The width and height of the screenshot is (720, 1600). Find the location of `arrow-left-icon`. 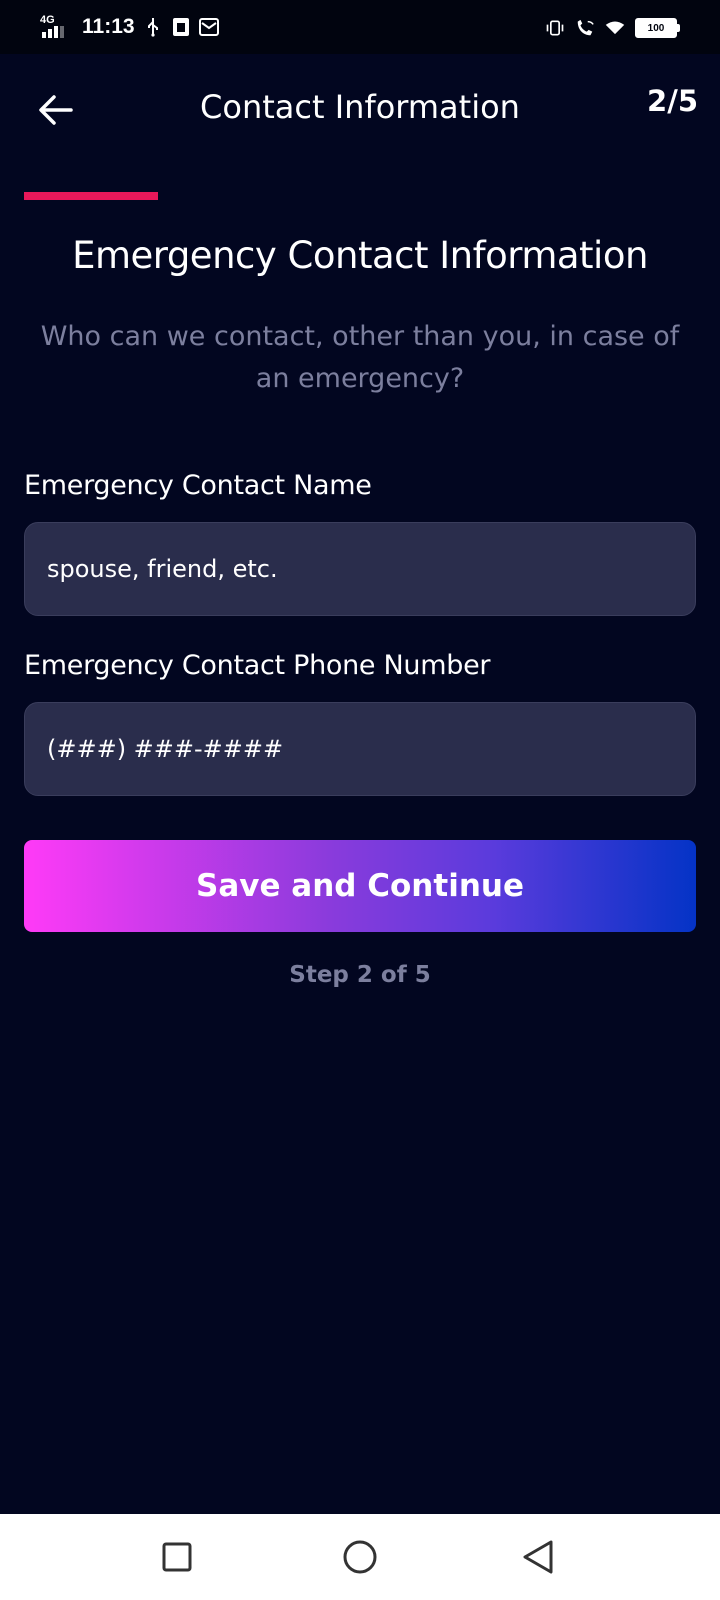

arrow-left-icon is located at coordinates (56, 110).